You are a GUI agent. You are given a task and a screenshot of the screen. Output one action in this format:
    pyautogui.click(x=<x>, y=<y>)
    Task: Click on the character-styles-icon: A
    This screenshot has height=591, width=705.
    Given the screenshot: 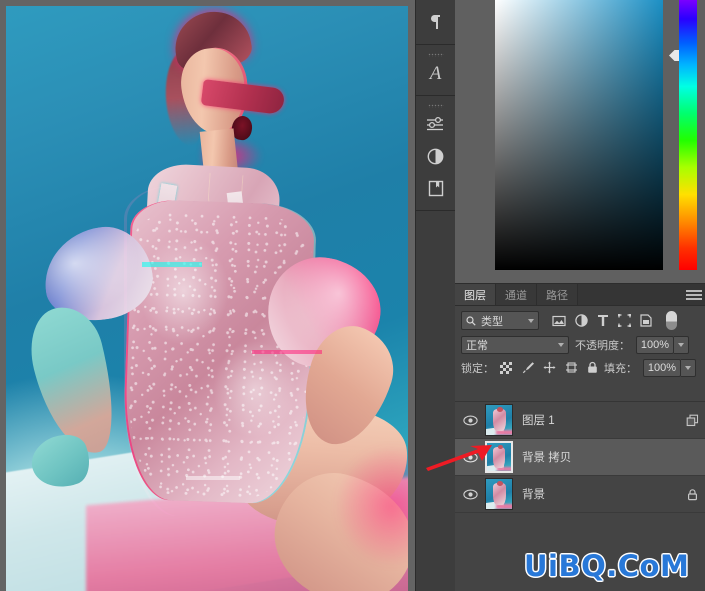 What is the action you would take?
    pyautogui.click(x=436, y=73)
    